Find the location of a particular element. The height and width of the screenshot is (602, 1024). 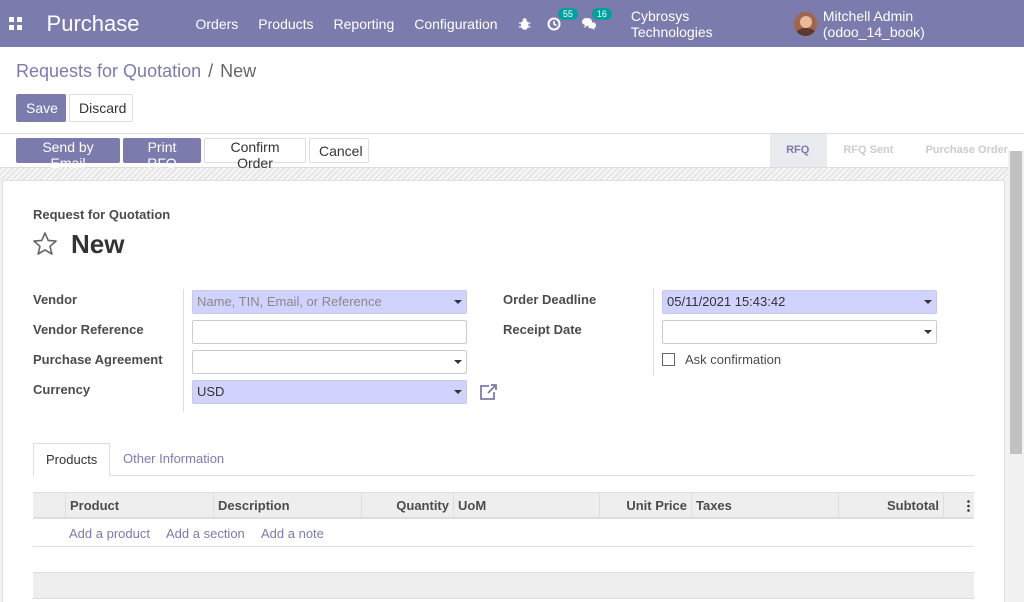

column-quantity: Quantity is located at coordinates (407, 505).